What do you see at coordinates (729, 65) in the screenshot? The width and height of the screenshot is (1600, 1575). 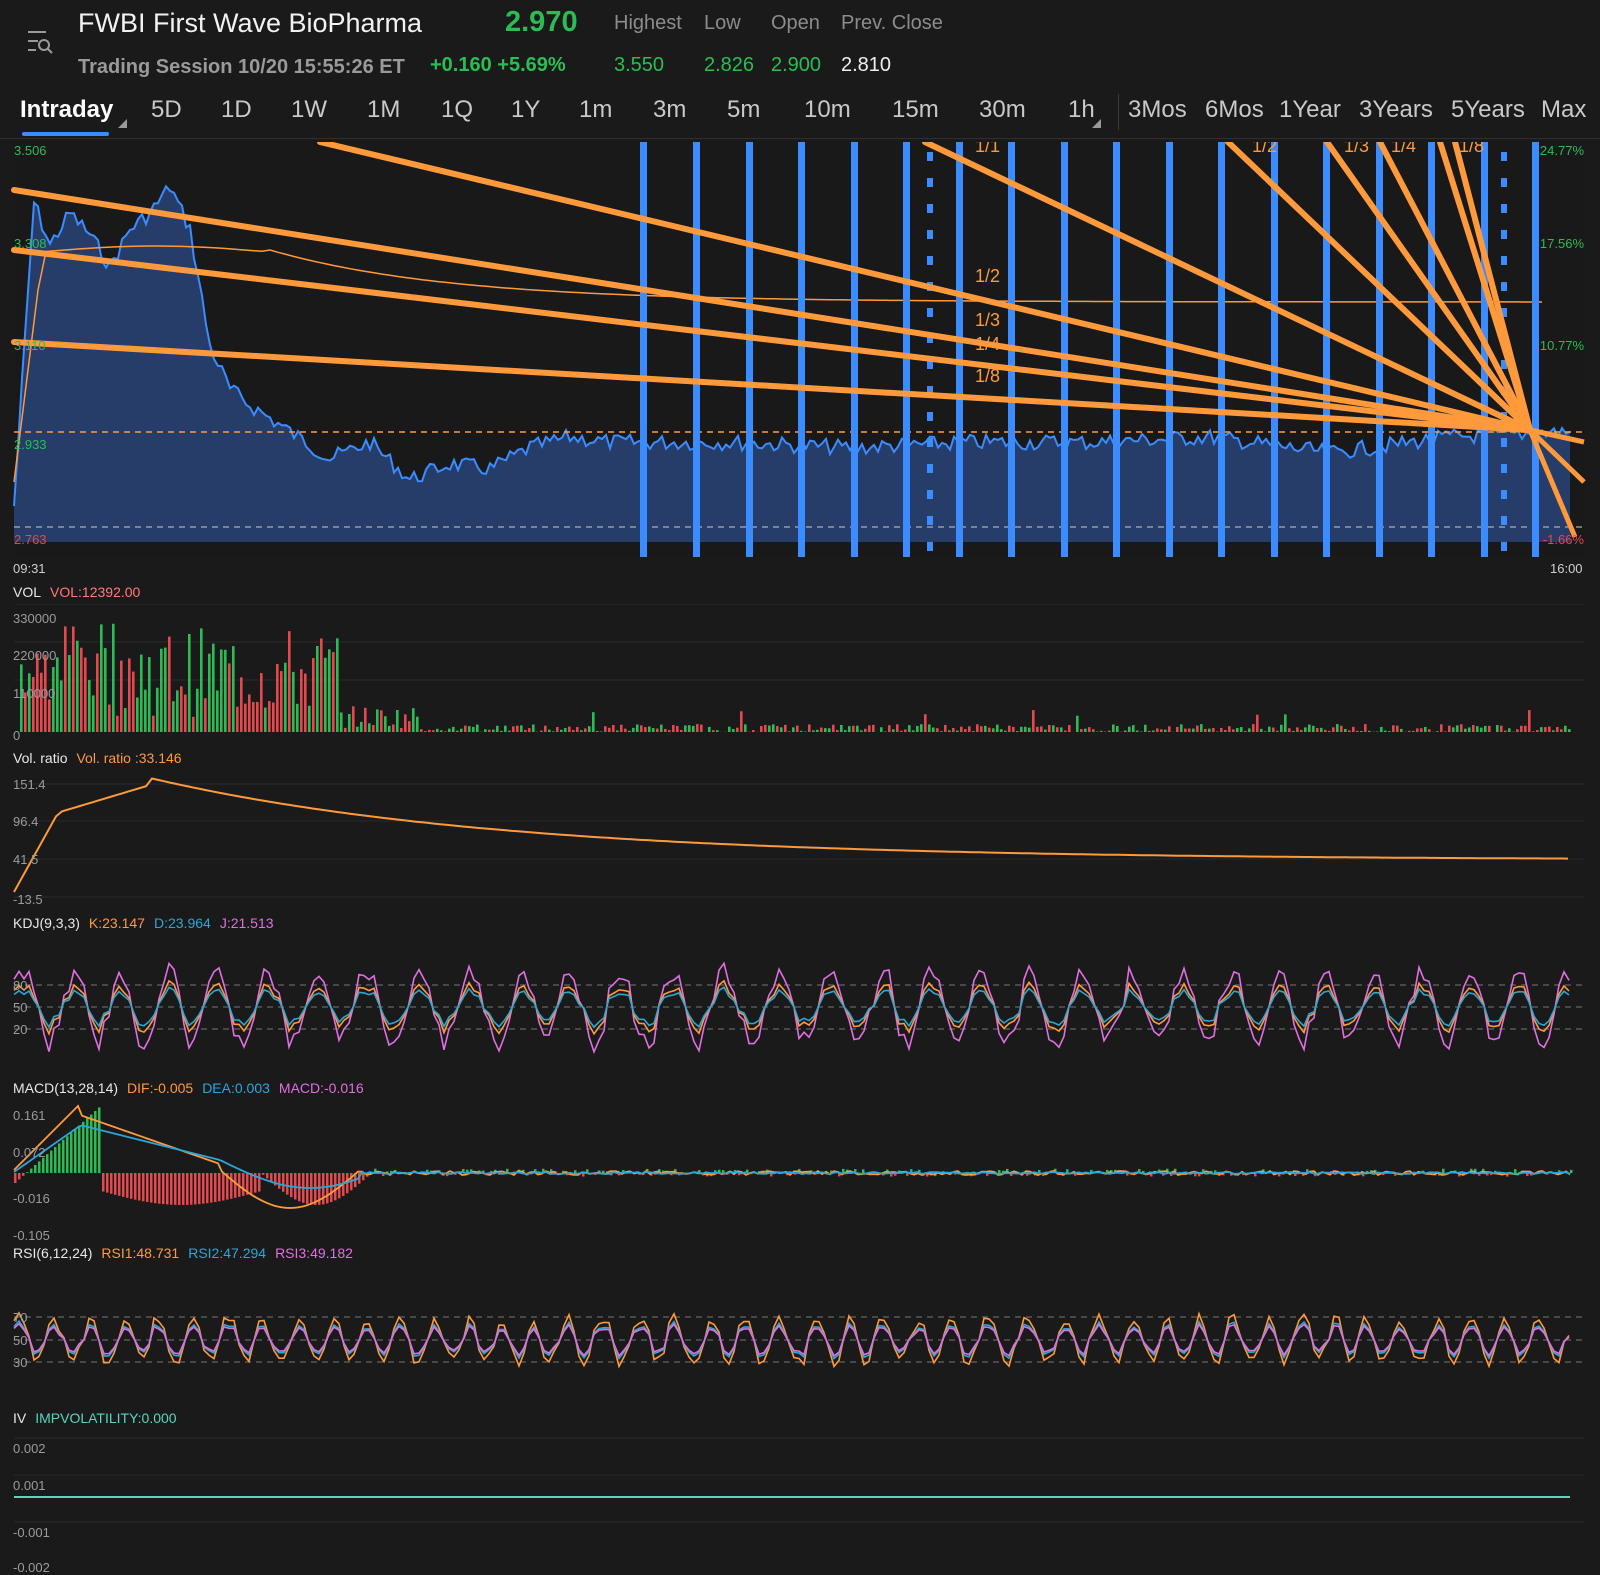 I see `low-value: 2.826` at bounding box center [729, 65].